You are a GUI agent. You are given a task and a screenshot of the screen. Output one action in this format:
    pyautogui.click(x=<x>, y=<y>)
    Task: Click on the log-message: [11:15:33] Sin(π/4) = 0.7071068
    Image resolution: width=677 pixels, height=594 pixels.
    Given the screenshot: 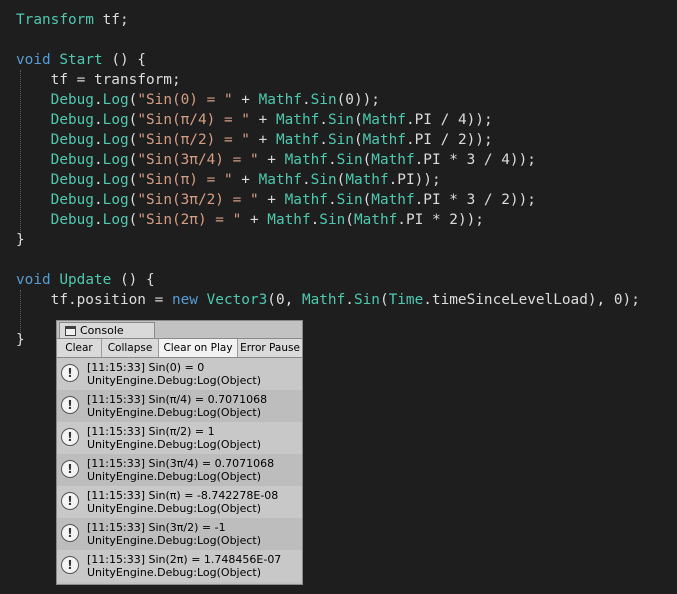 What is the action you would take?
    pyautogui.click(x=177, y=399)
    